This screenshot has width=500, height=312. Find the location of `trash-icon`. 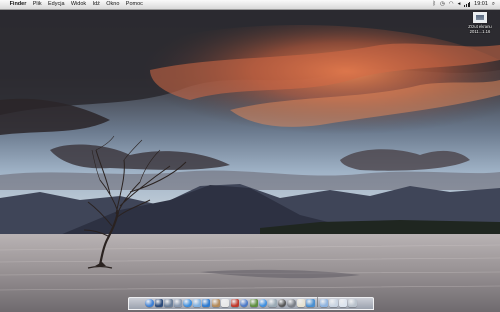

trash-icon is located at coordinates (352, 302).